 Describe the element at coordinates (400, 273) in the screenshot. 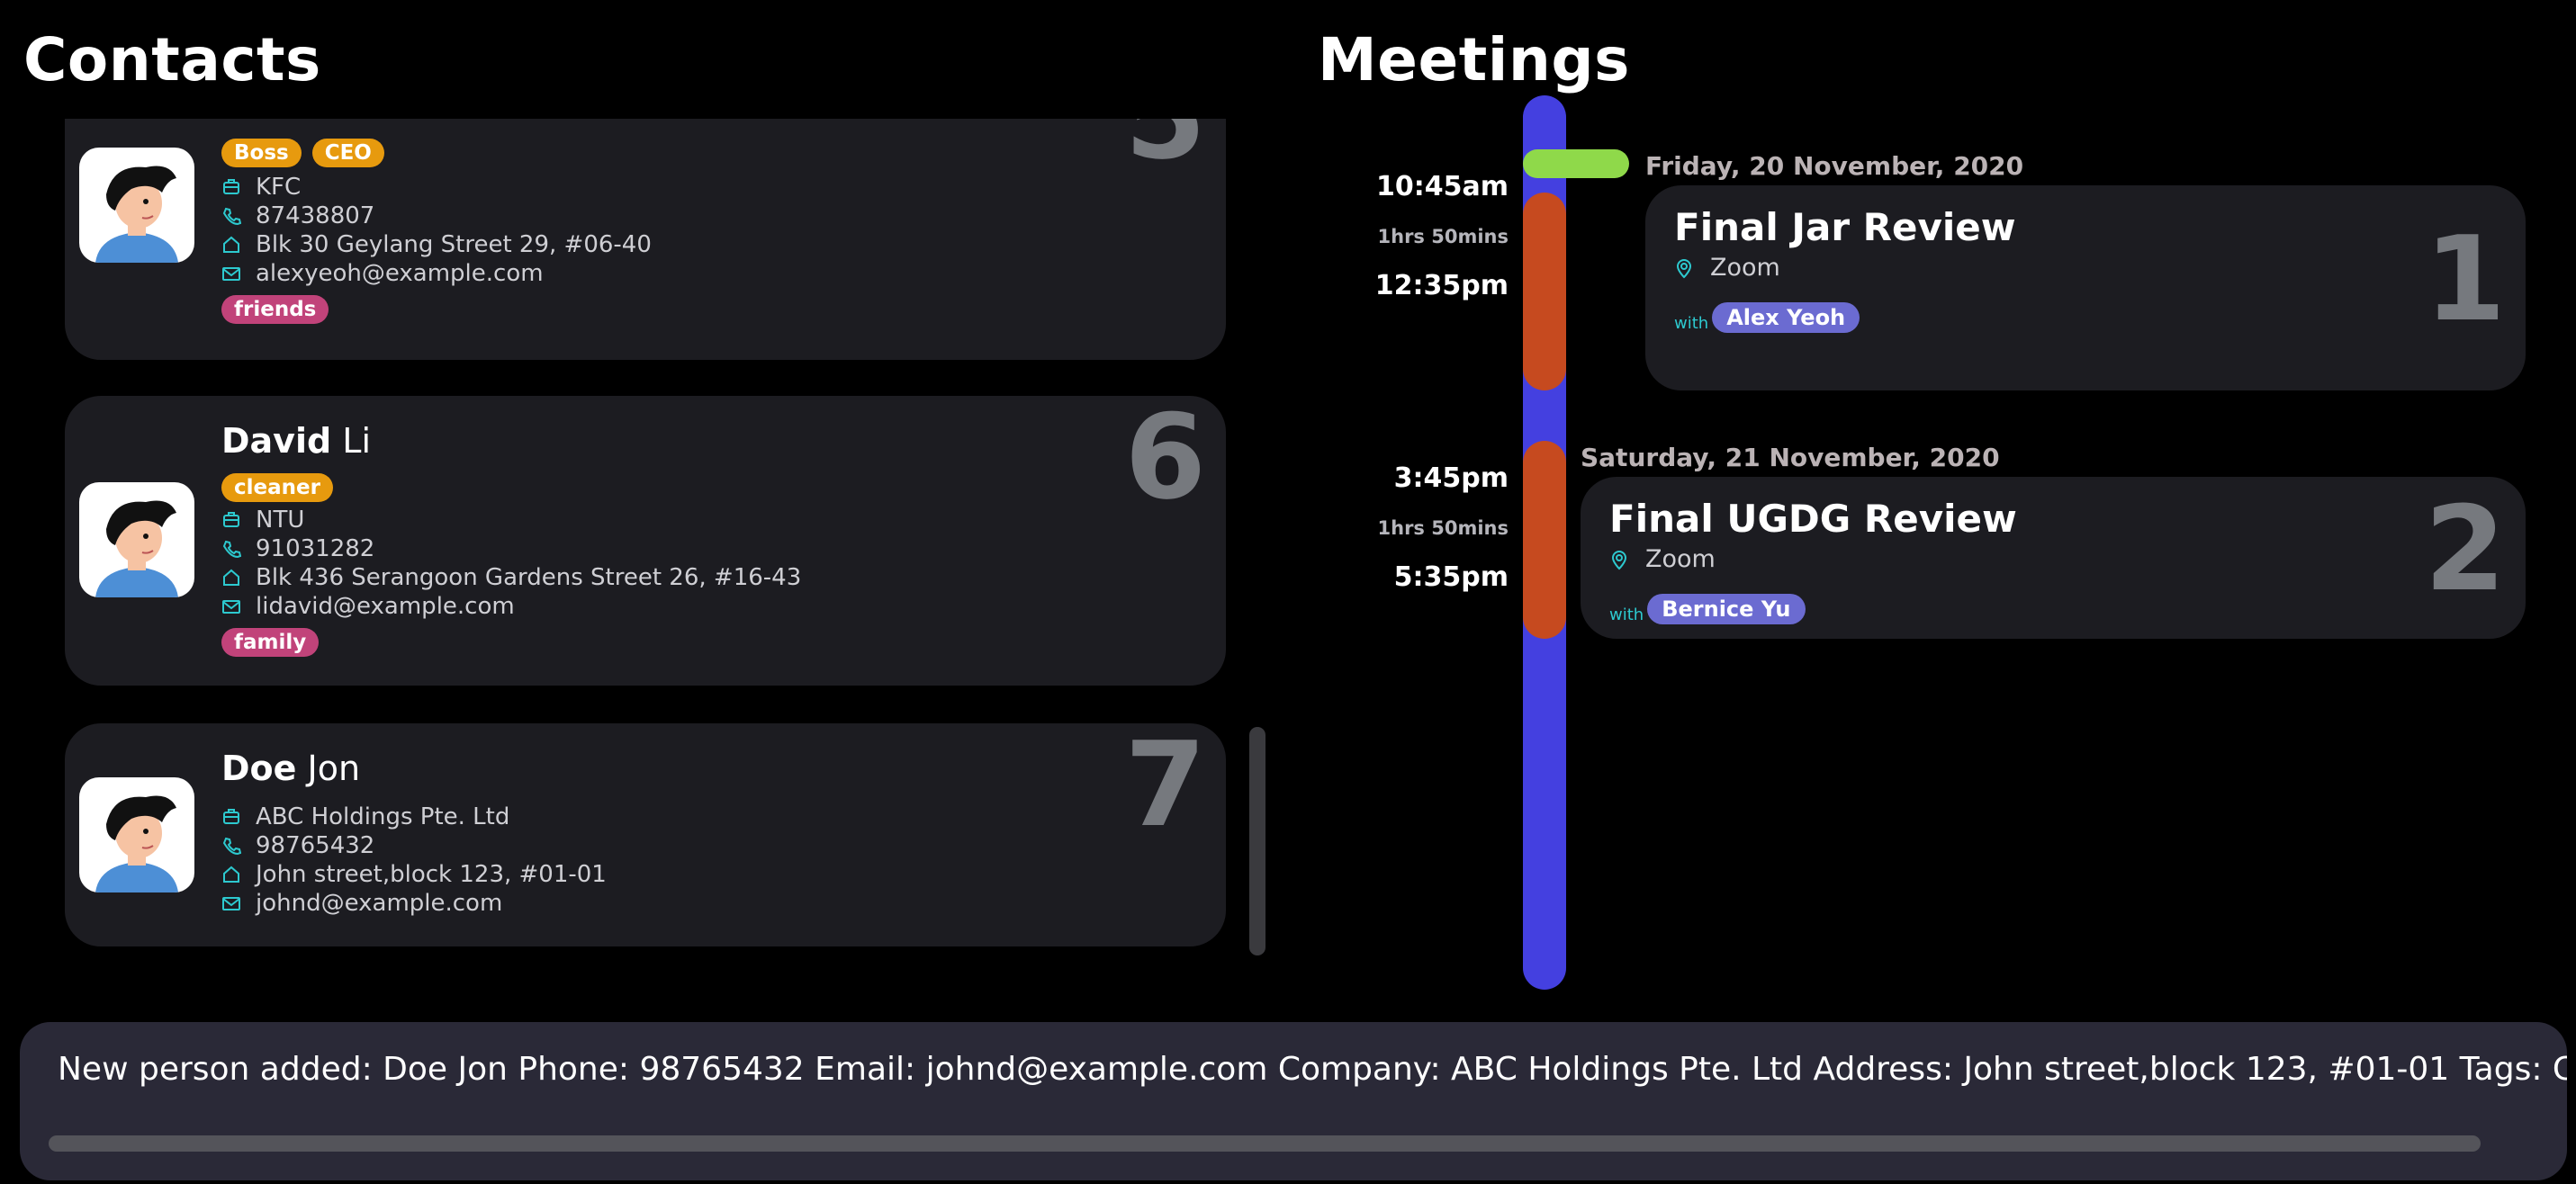

I see `email-text: alexyeoh@example.com` at that location.